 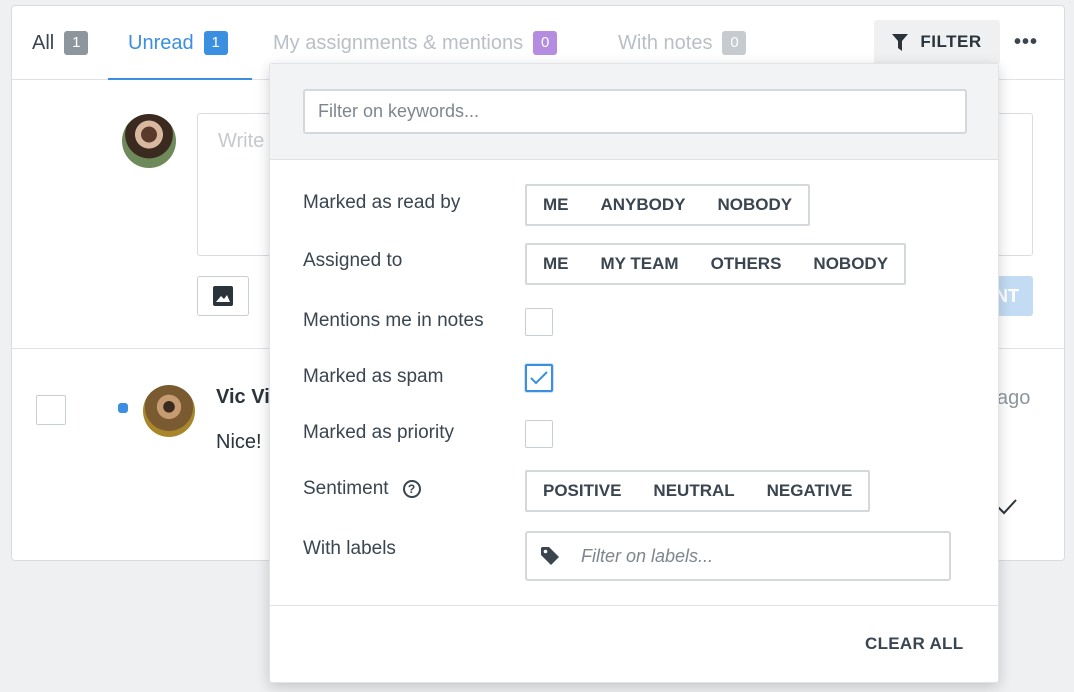 What do you see at coordinates (393, 320) in the screenshot?
I see `mentions-label: Mentions me in notes` at bounding box center [393, 320].